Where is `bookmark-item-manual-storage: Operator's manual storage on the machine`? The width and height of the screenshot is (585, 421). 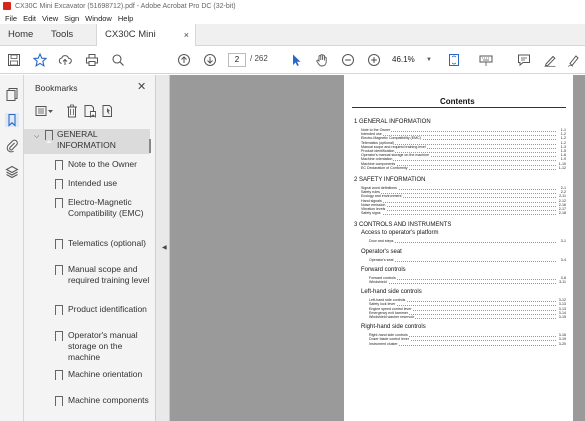 bookmark-item-manual-storage: Operator's manual storage on the machine is located at coordinates (87, 346).